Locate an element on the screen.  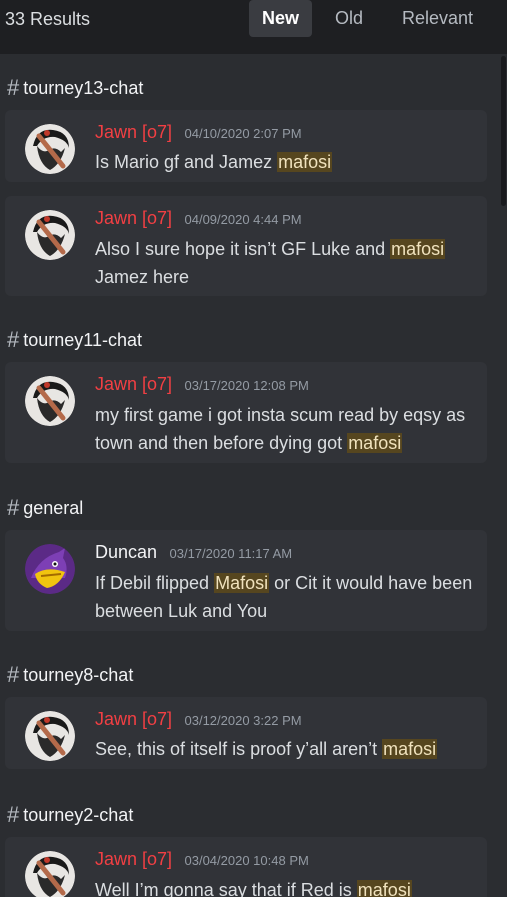
message-text: Also I sure hope it isn’t GF Luke and is located at coordinates (243, 249).